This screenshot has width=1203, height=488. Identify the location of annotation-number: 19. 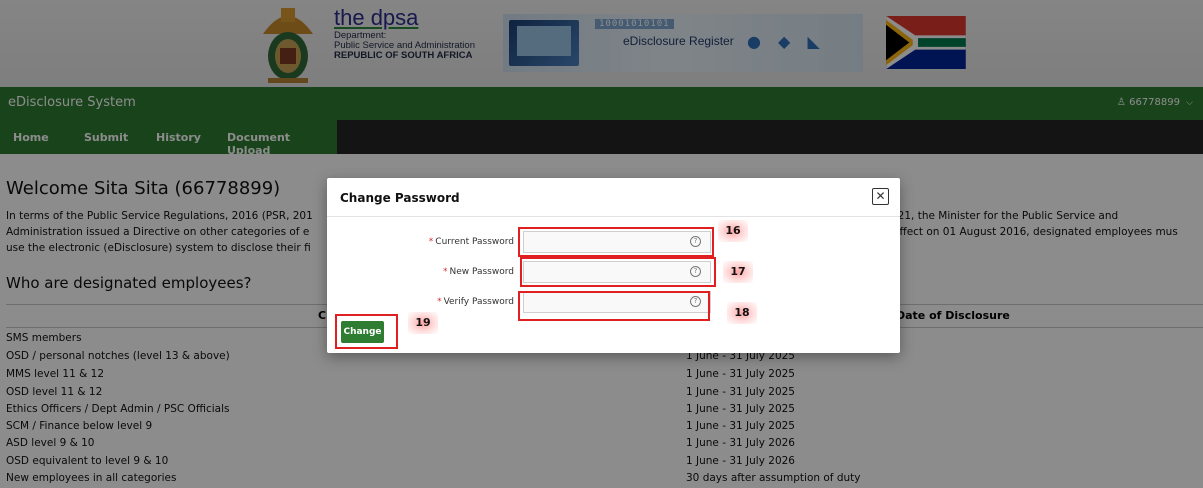
(423, 323).